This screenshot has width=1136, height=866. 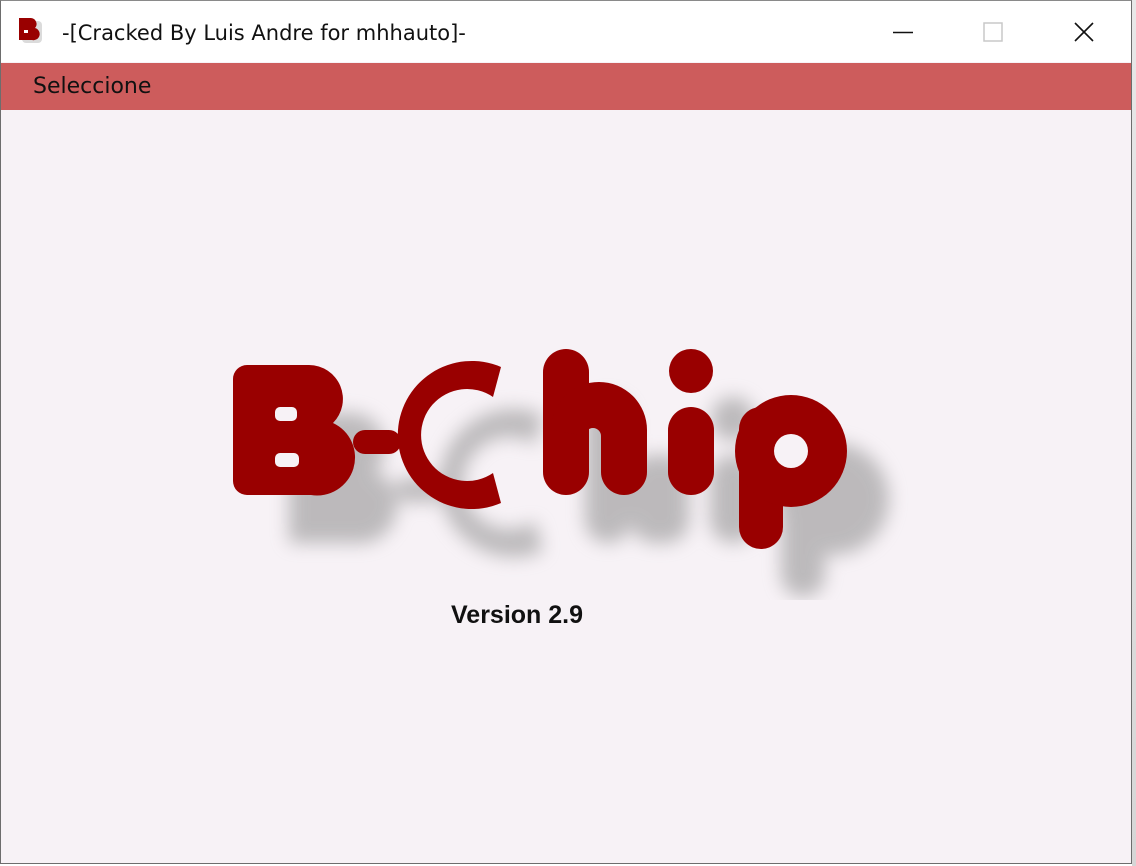 I want to click on minimize-button, so click(x=903, y=31).